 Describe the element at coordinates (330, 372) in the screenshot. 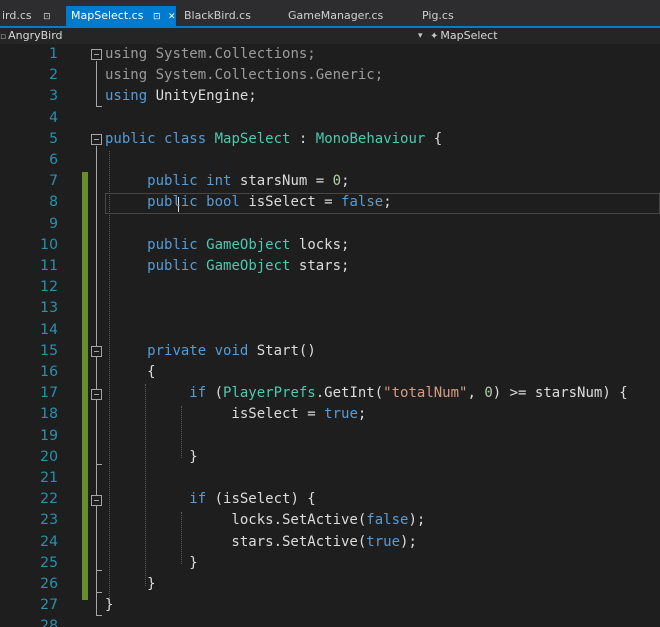

I see `code-line: 16 {` at that location.